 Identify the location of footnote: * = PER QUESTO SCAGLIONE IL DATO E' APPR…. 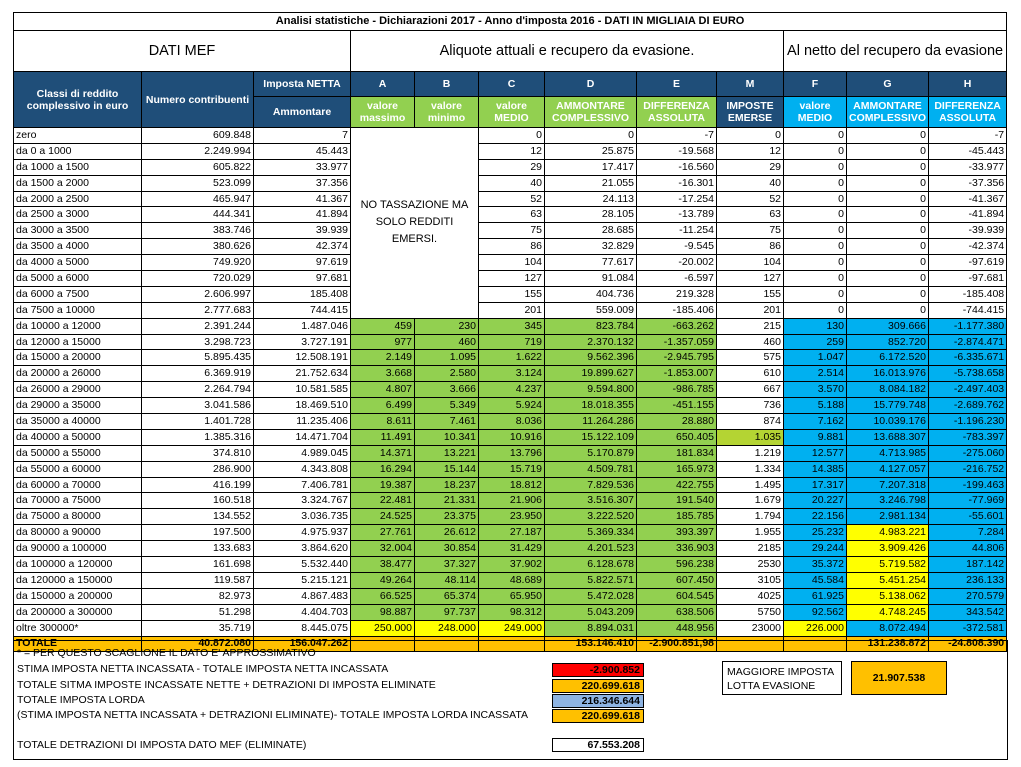
(166, 653).